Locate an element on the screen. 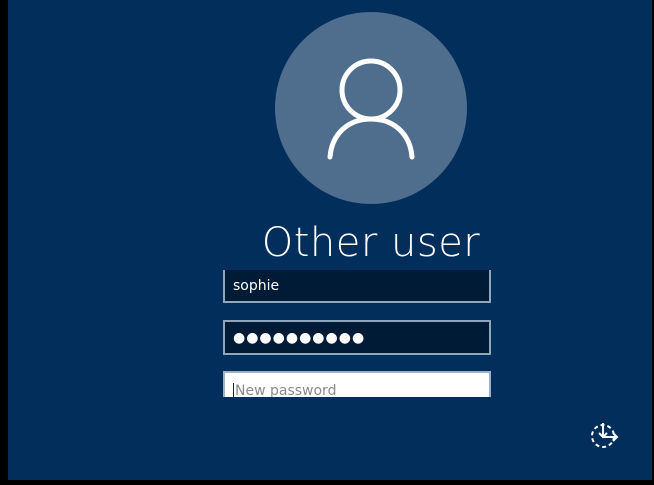  ease-of-access-button is located at coordinates (604, 435).